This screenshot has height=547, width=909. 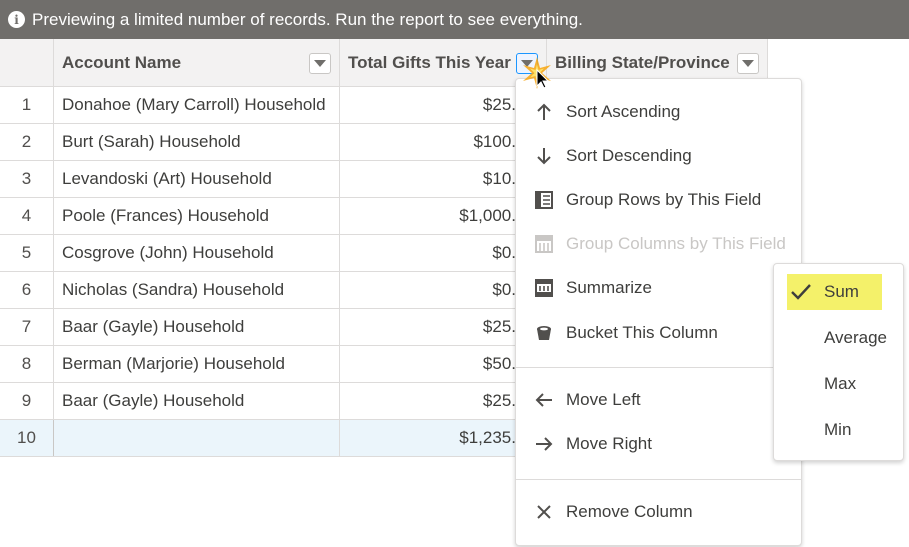 What do you see at coordinates (603, 399) in the screenshot?
I see `menu-item-label: Move Left` at bounding box center [603, 399].